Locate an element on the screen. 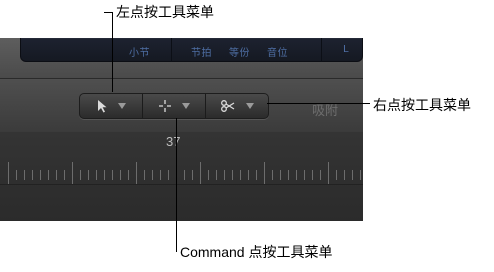  inspector-label-division: 等份 is located at coordinates (239, 53).